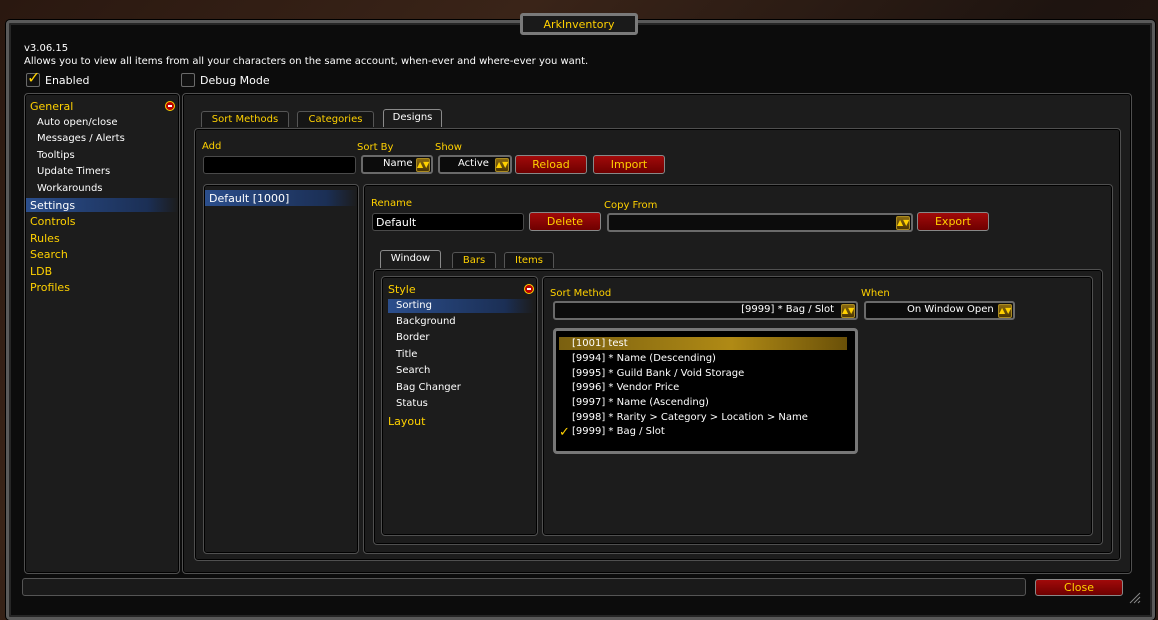 The width and height of the screenshot is (1158, 620). Describe the element at coordinates (448, 147) in the screenshot. I see `show-label: Show` at that location.